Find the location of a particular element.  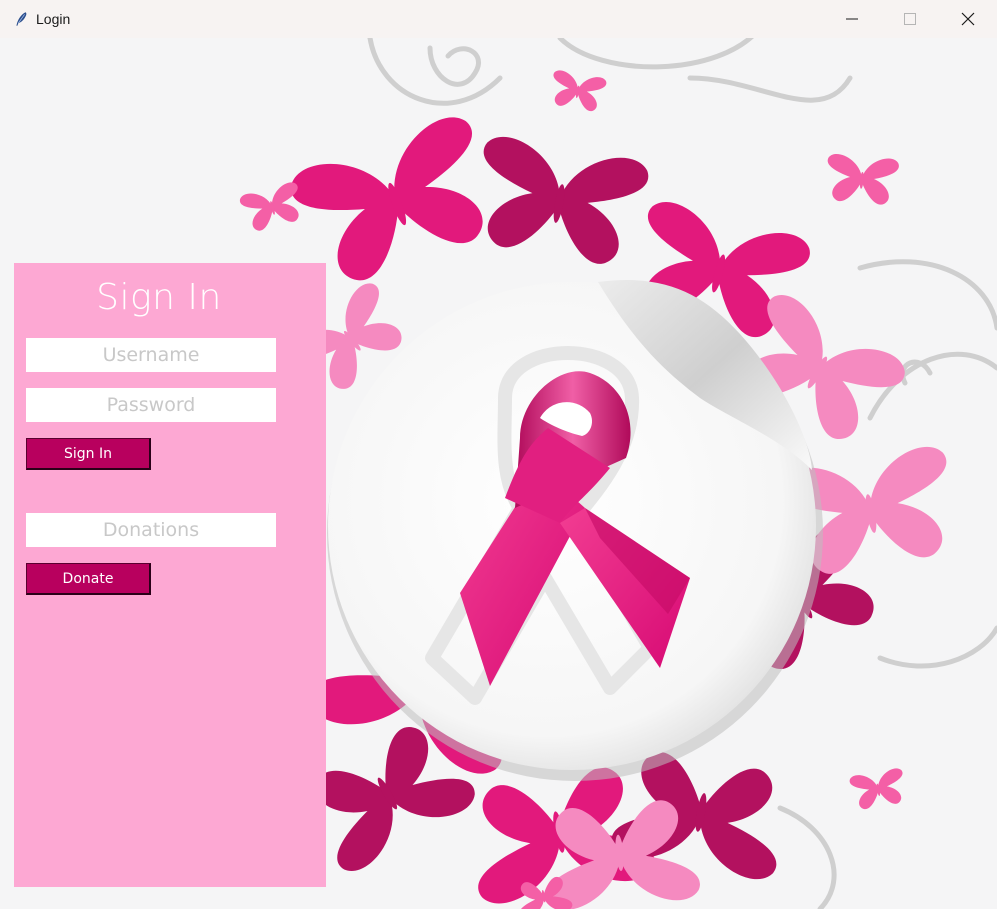

maximize-icon is located at coordinates (910, 19).